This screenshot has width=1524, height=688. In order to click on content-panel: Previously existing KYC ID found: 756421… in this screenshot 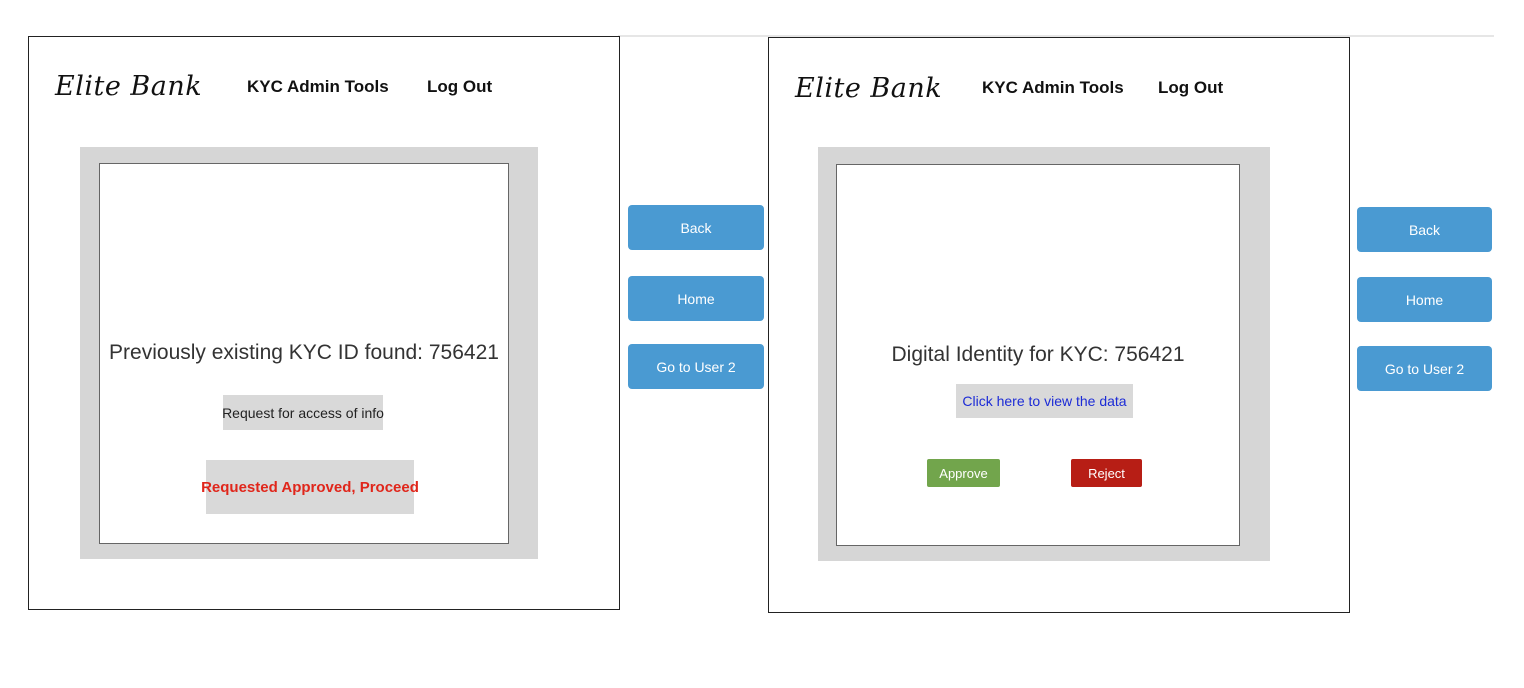, I will do `click(304, 353)`.